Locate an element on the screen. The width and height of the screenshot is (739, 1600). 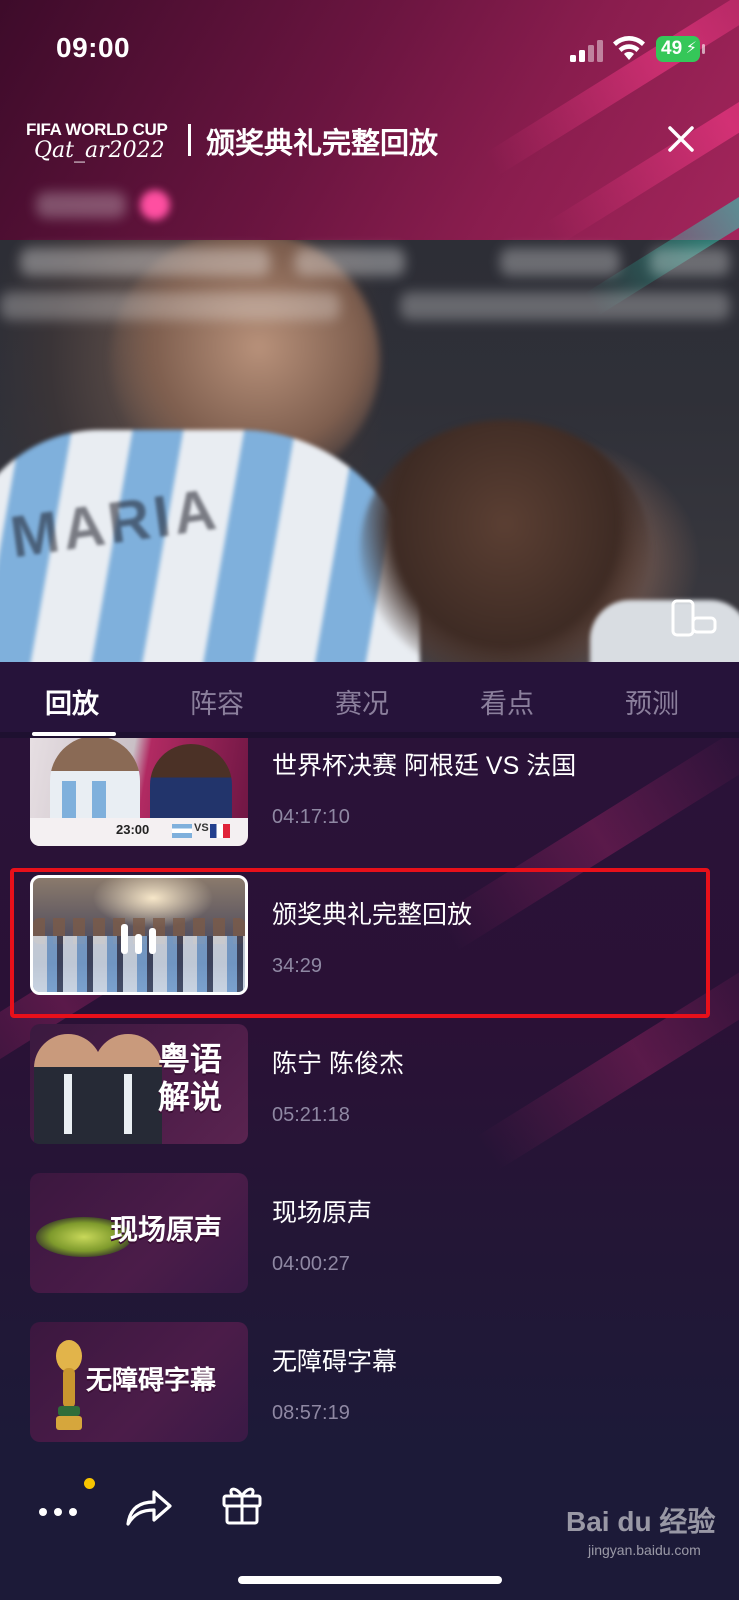
tab-highlights: 看点 is located at coordinates (507, 701).